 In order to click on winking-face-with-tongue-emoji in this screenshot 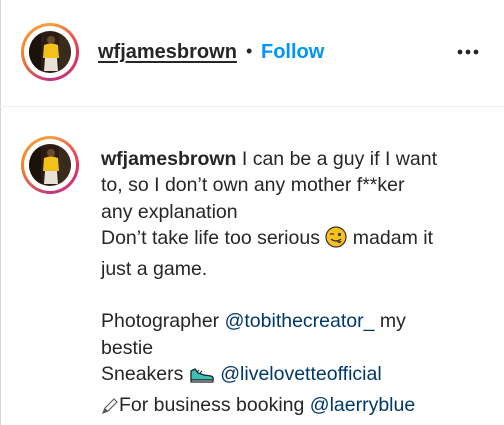, I will do `click(336, 240)`.